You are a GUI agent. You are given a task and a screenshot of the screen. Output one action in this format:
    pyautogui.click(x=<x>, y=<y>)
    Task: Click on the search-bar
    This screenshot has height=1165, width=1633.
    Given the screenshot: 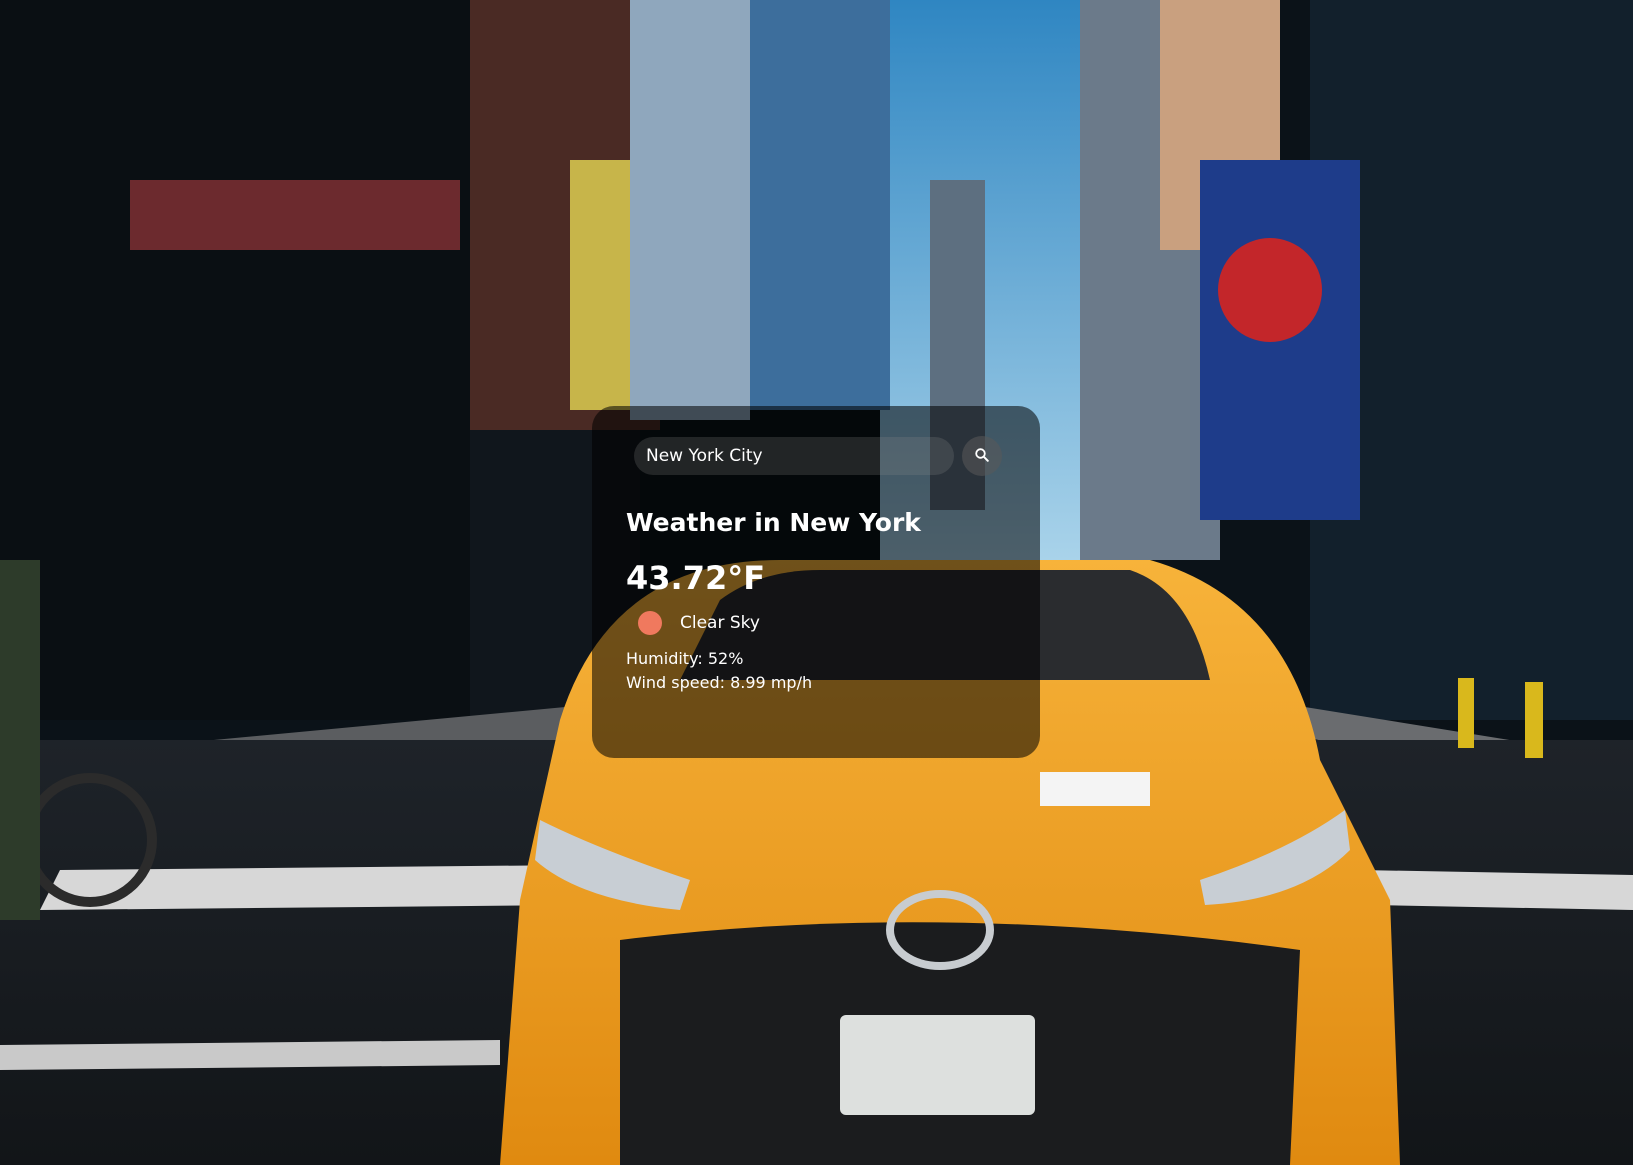 What is the action you would take?
    pyautogui.click(x=820, y=456)
    